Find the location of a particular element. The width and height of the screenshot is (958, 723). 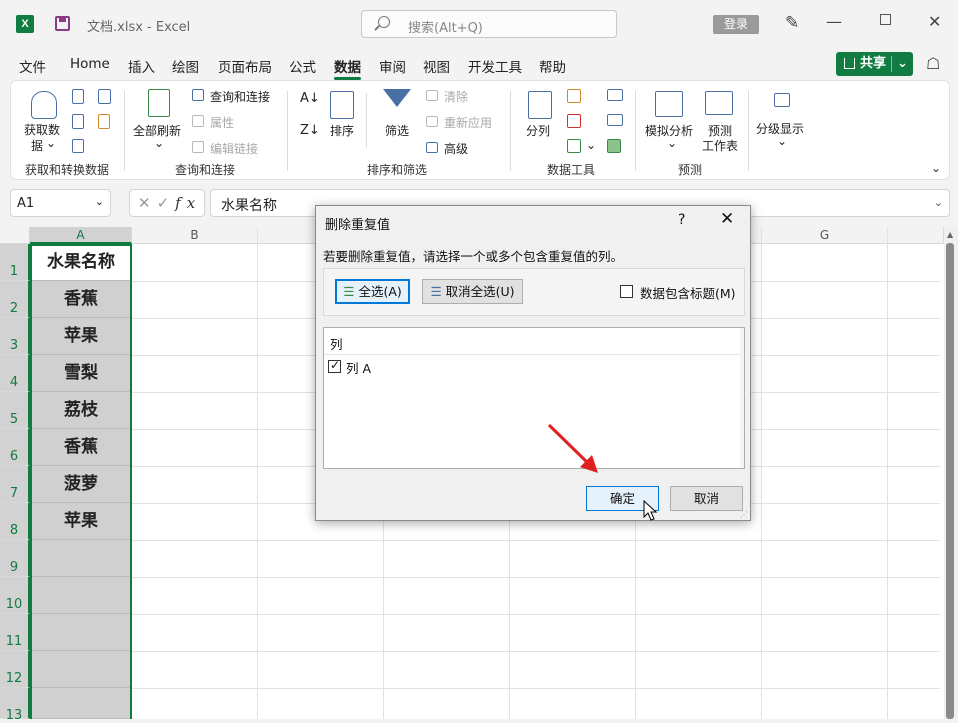

menu-review: 审阅 is located at coordinates (392, 66).